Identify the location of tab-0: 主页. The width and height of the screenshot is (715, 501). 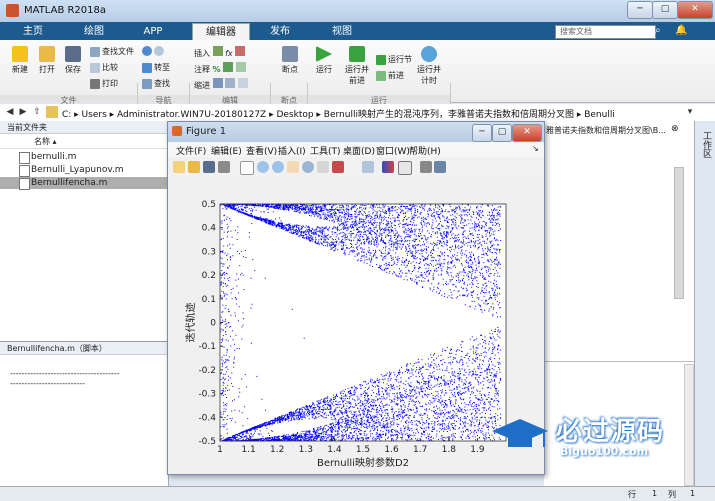
(33, 31).